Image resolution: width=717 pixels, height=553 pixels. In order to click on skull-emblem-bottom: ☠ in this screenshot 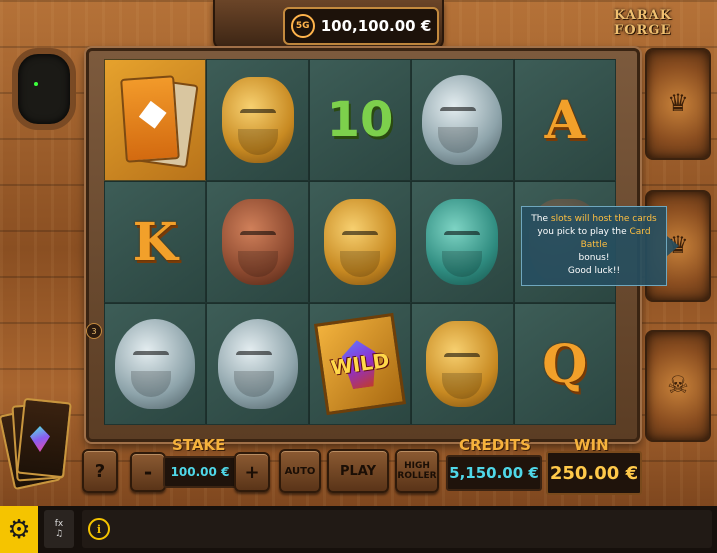, I will do `click(678, 386)`.